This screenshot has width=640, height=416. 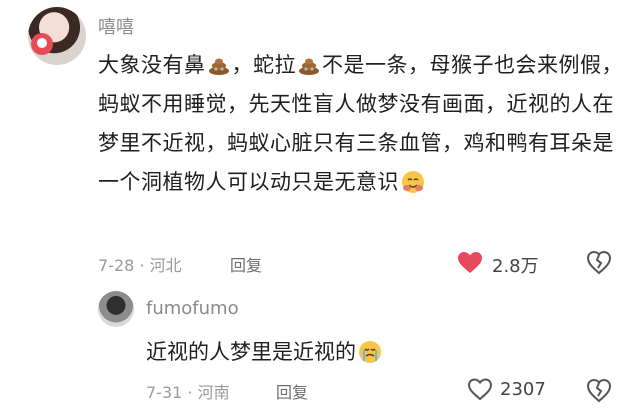 I want to click on heart-outline-icon, so click(x=480, y=389).